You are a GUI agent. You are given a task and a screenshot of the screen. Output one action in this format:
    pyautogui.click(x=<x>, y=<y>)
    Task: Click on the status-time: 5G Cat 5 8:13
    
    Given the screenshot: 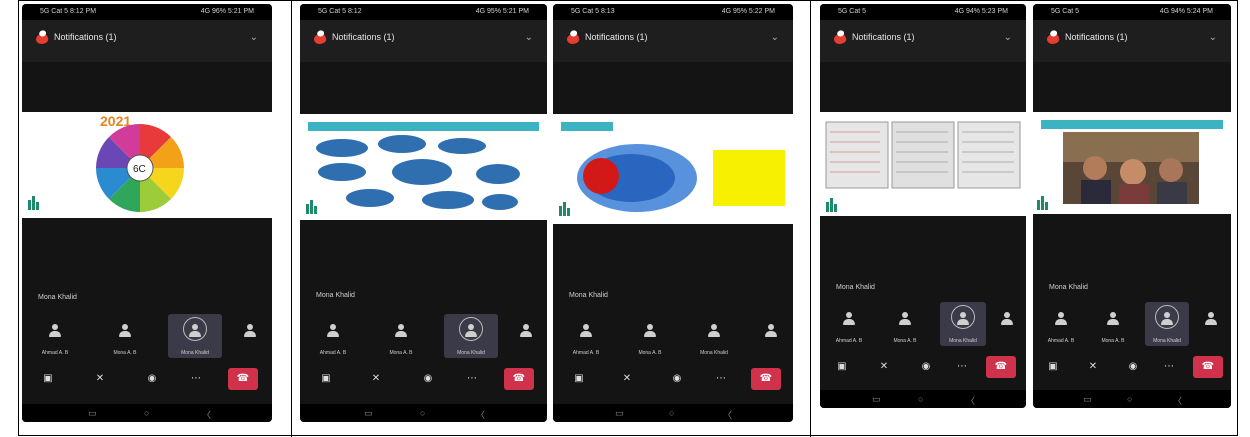 What is the action you would take?
    pyautogui.click(x=593, y=11)
    